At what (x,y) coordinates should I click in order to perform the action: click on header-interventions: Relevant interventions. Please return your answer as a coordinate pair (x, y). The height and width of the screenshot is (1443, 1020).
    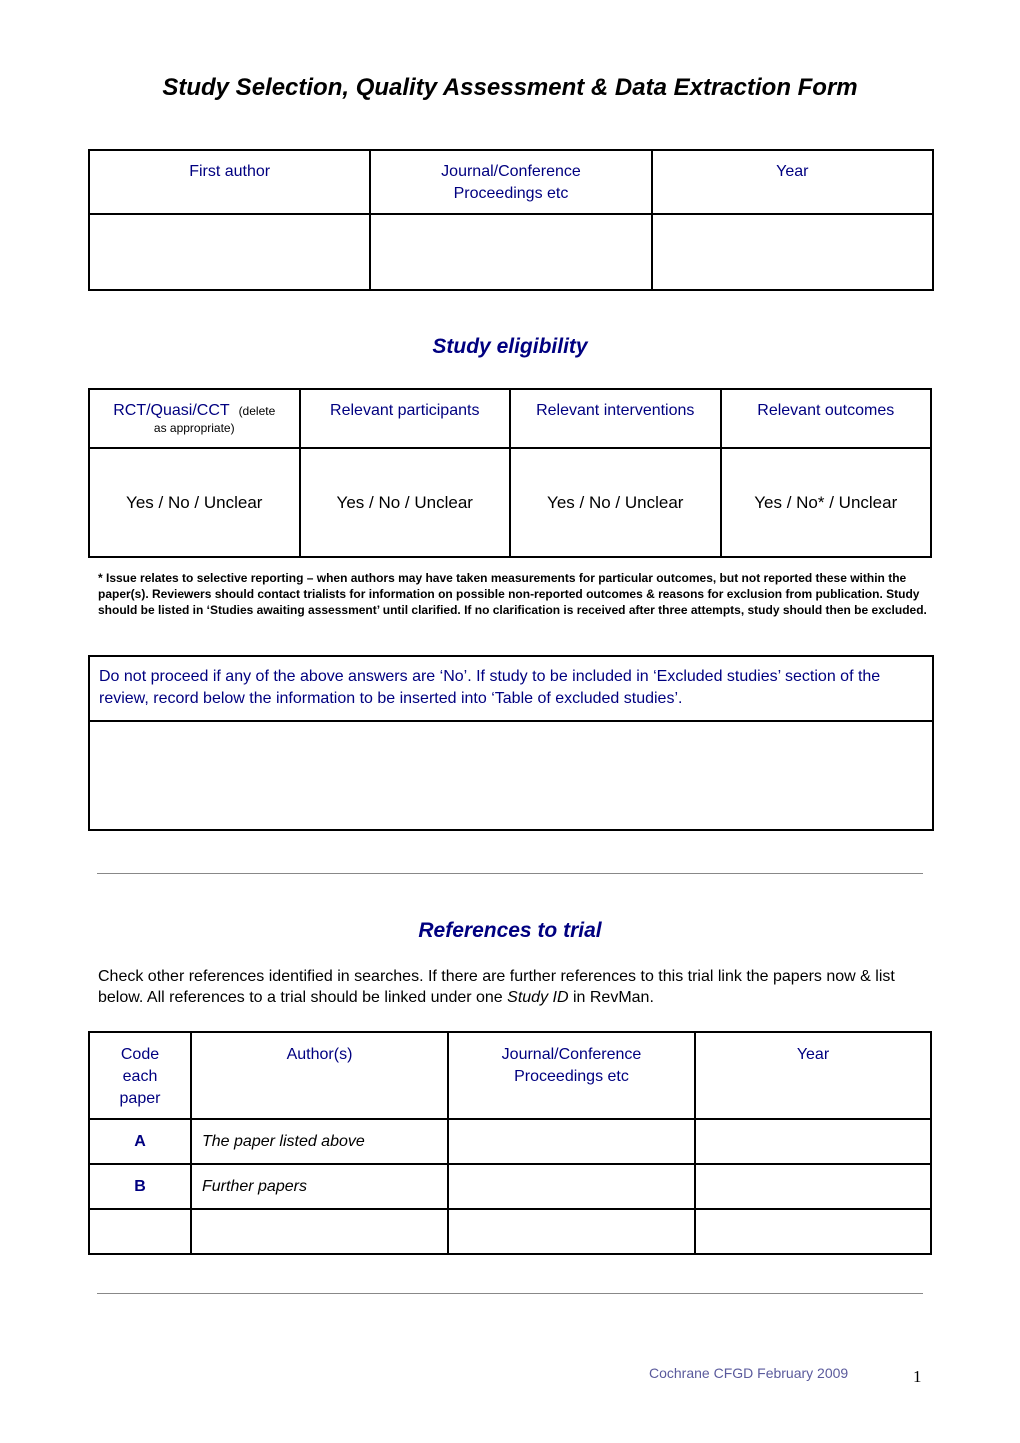
    Looking at the image, I should click on (615, 418).